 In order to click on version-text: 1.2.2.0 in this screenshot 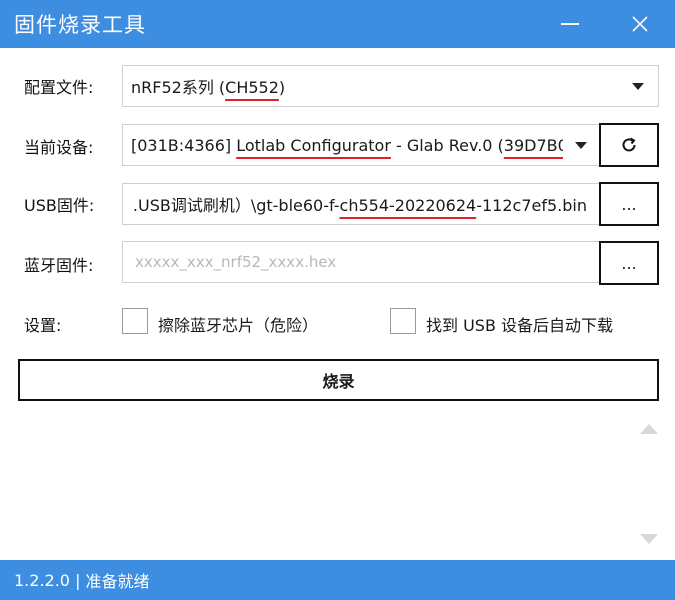, I will do `click(42, 580)`.